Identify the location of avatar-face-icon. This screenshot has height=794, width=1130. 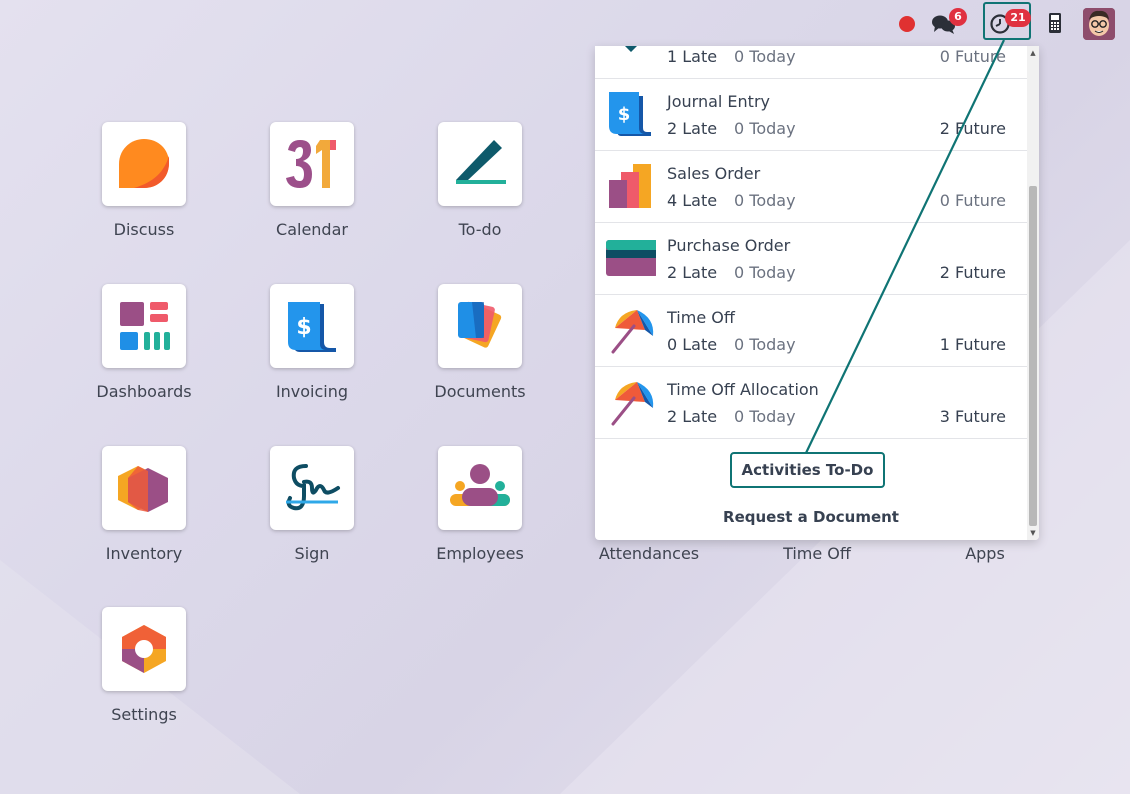
(1099, 24).